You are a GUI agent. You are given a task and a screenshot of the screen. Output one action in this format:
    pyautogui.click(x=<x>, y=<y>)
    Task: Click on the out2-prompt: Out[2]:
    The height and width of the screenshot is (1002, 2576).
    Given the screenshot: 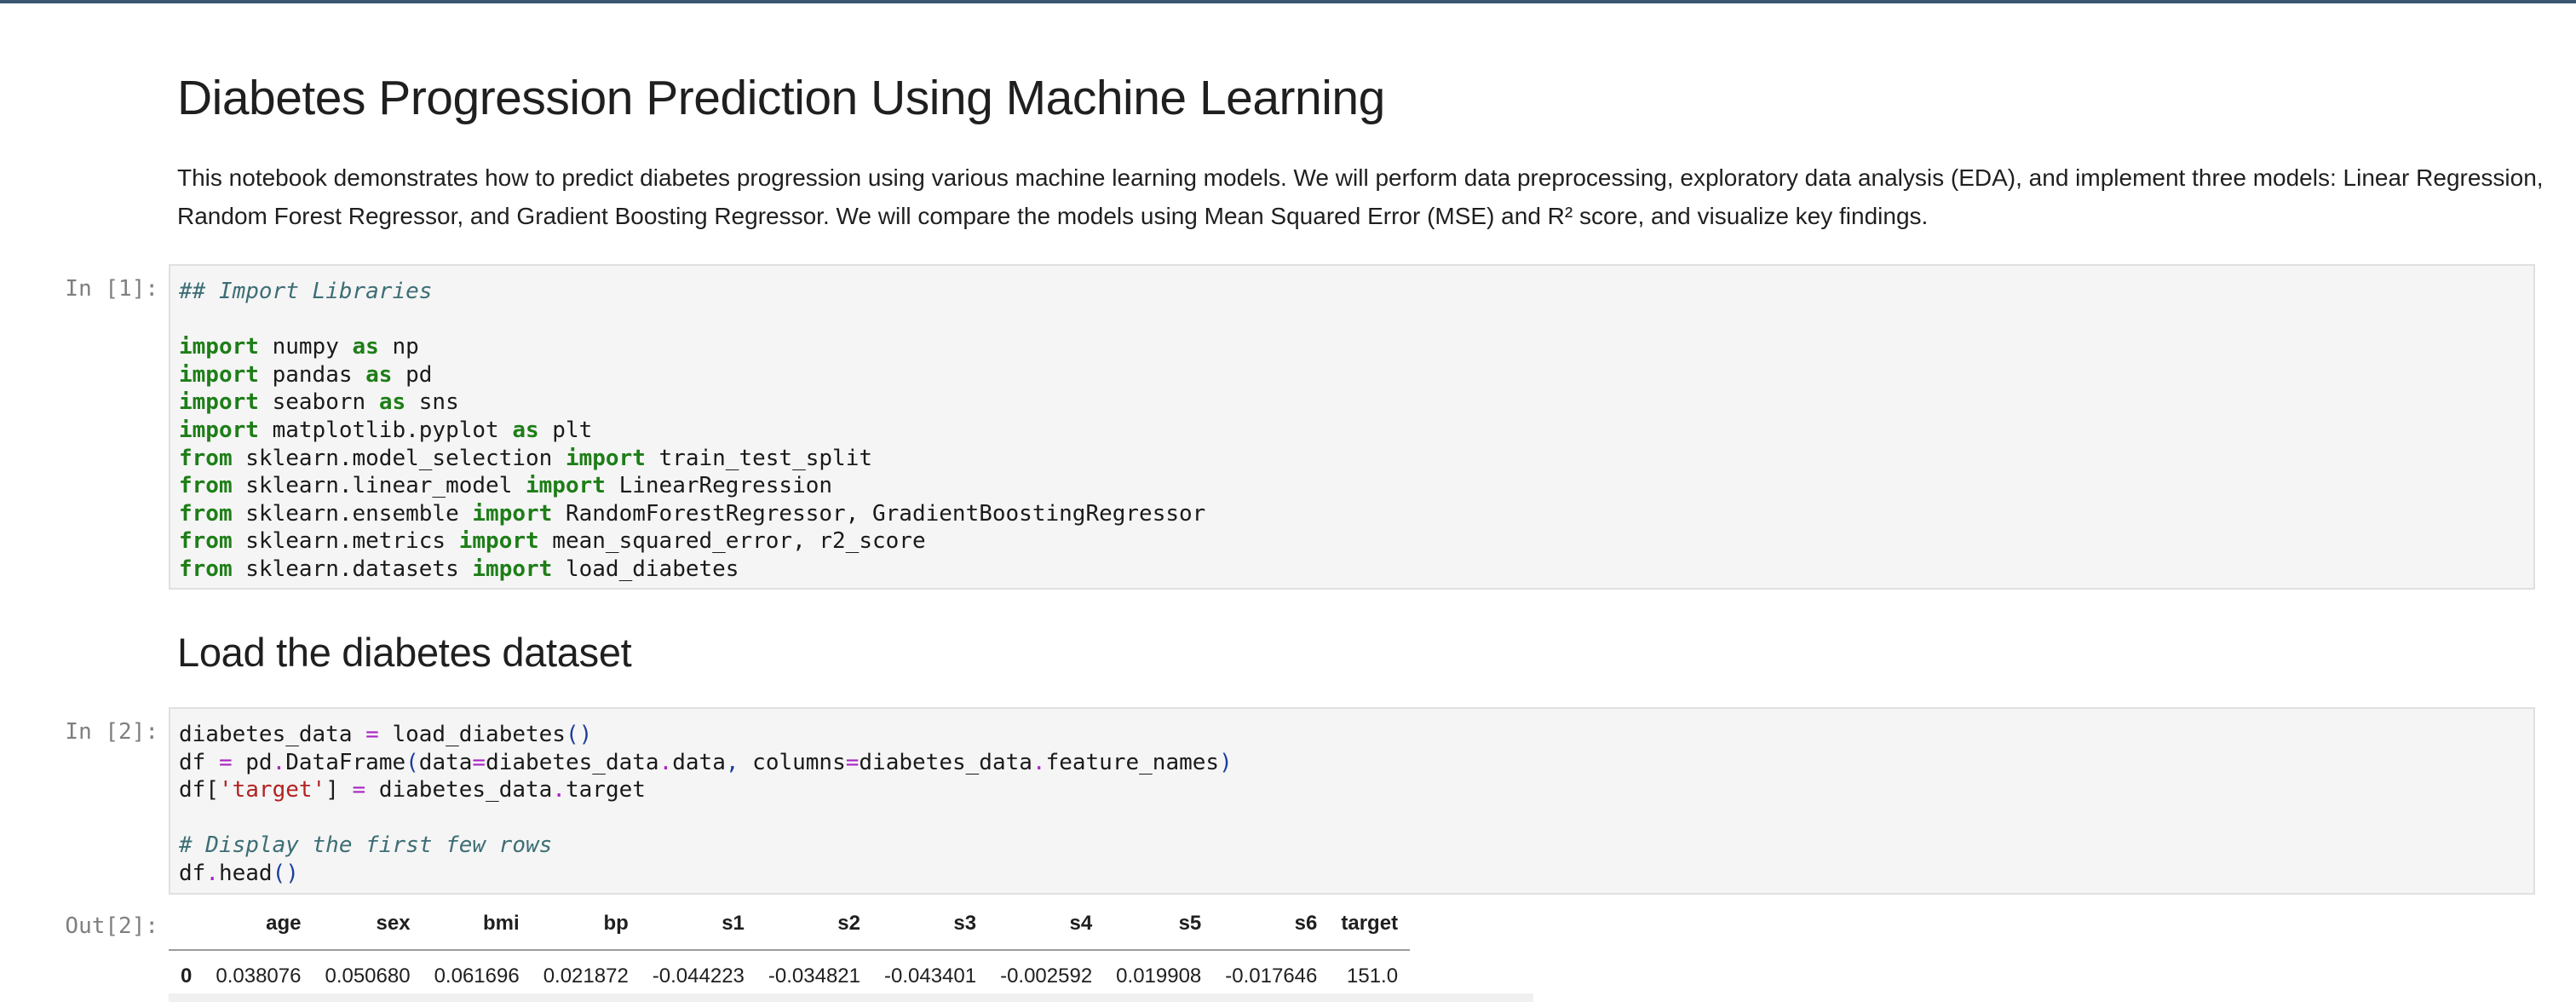 What is the action you would take?
    pyautogui.click(x=111, y=926)
    